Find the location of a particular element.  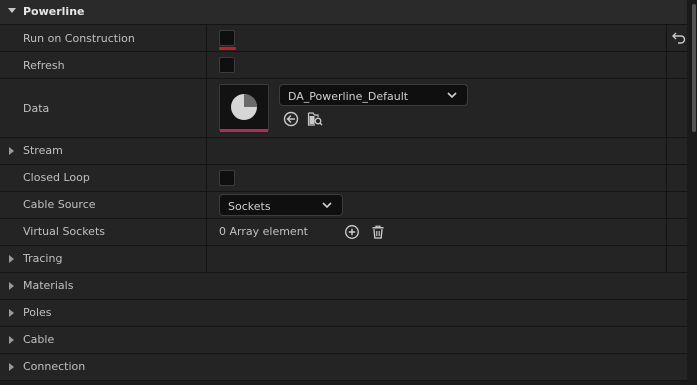

label-connection: Connection is located at coordinates (54, 366).